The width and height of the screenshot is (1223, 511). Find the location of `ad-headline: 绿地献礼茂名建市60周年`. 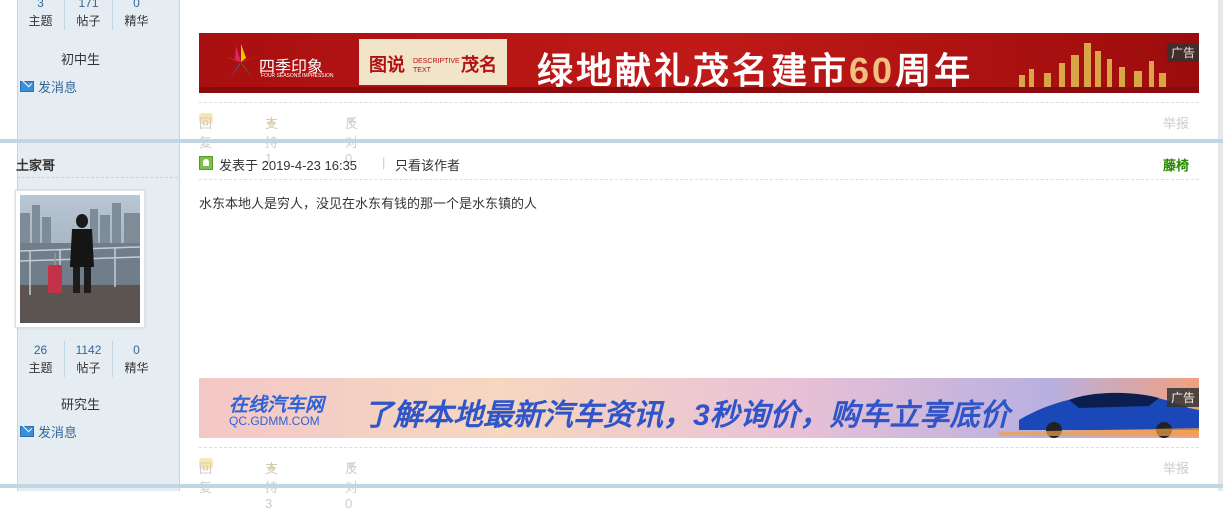

ad-headline: 绿地献礼茂名建市60周年 is located at coordinates (755, 67).